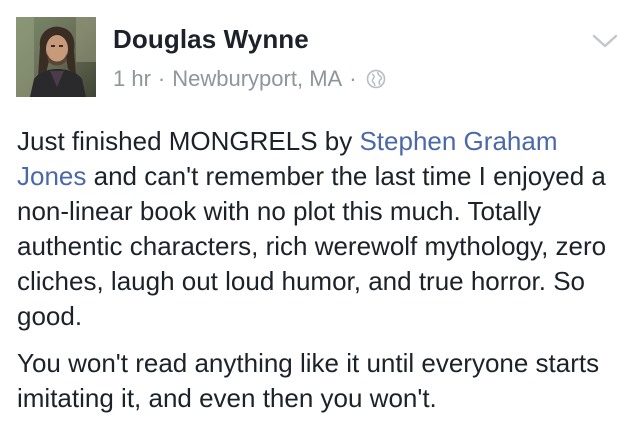 The height and width of the screenshot is (432, 629). Describe the element at coordinates (376, 79) in the screenshot. I see `globe-icon` at that location.